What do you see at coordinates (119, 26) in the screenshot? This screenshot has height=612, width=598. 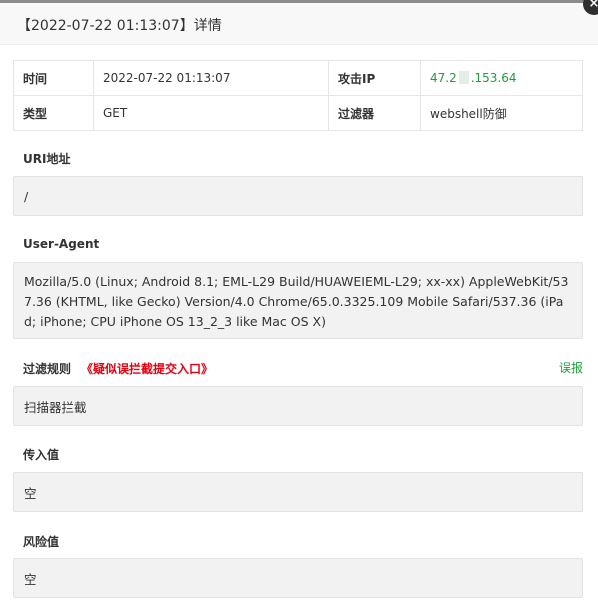 I see `dialog-title: 【2022-07-22 01:13:07】详情` at bounding box center [119, 26].